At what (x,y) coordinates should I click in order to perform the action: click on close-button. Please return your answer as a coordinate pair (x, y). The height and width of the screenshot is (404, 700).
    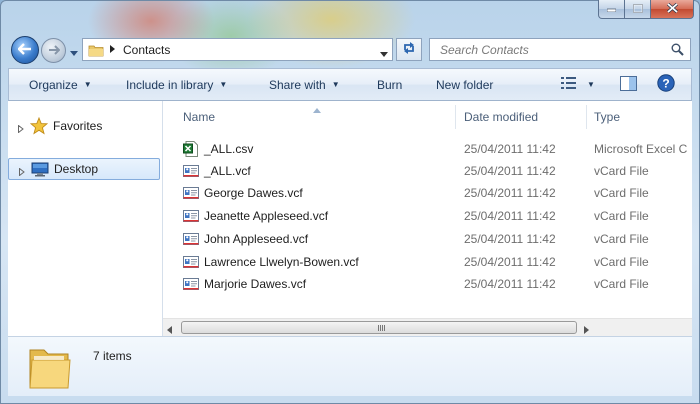
    Looking at the image, I should click on (672, 9).